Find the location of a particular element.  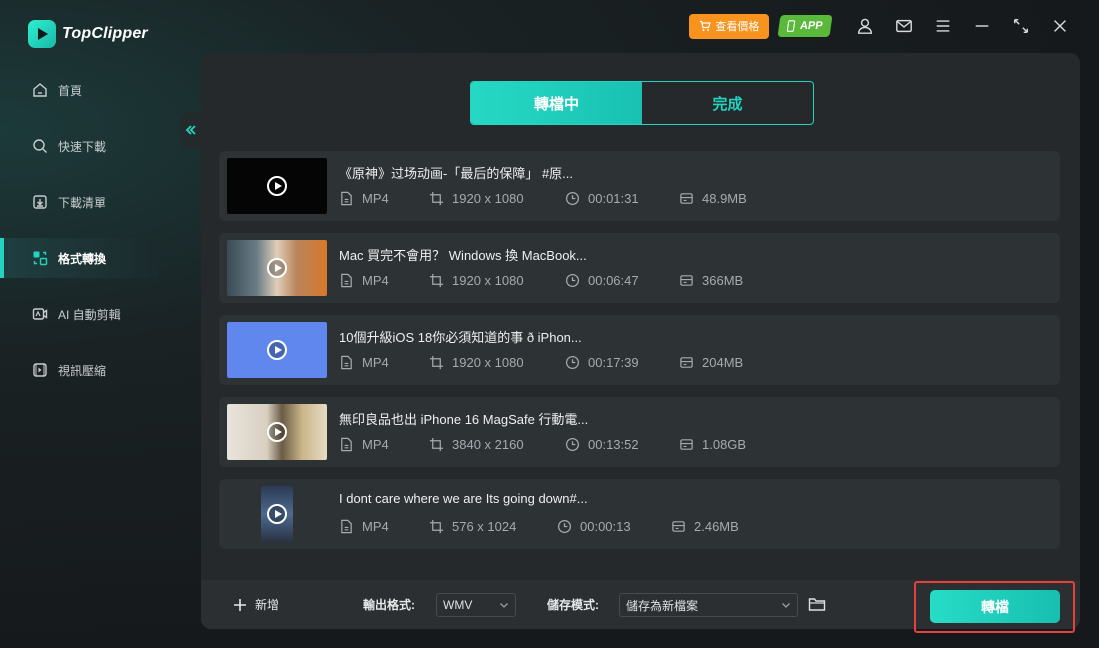

sidebar-item-label: 視訊壓縮 is located at coordinates (82, 370).